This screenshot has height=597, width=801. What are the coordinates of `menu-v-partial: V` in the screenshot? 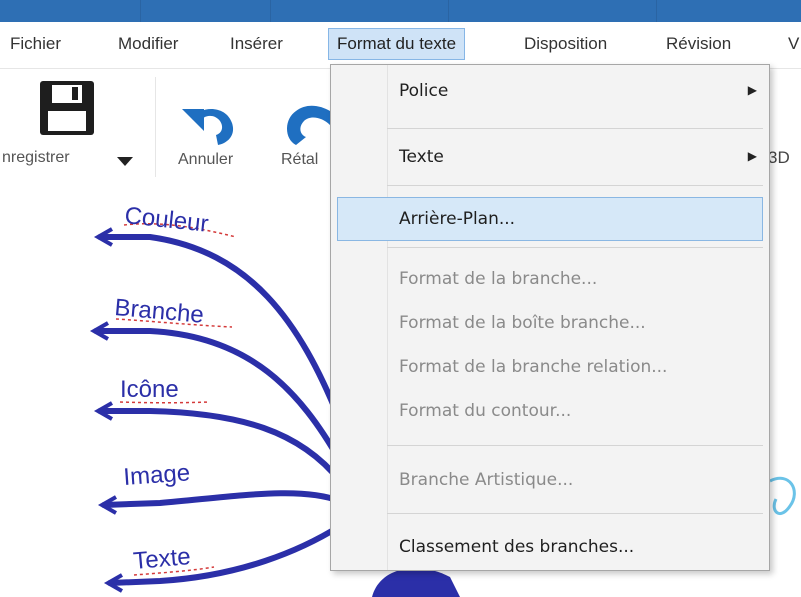 It's located at (793, 44).